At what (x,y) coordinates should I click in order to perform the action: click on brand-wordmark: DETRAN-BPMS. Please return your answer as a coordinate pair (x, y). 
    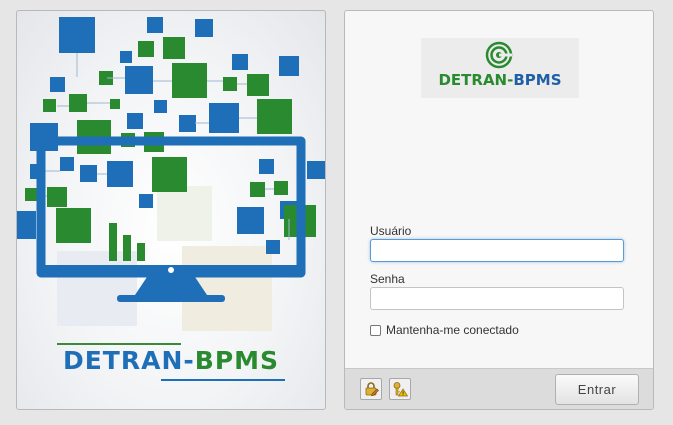
    Looking at the image, I should click on (171, 361).